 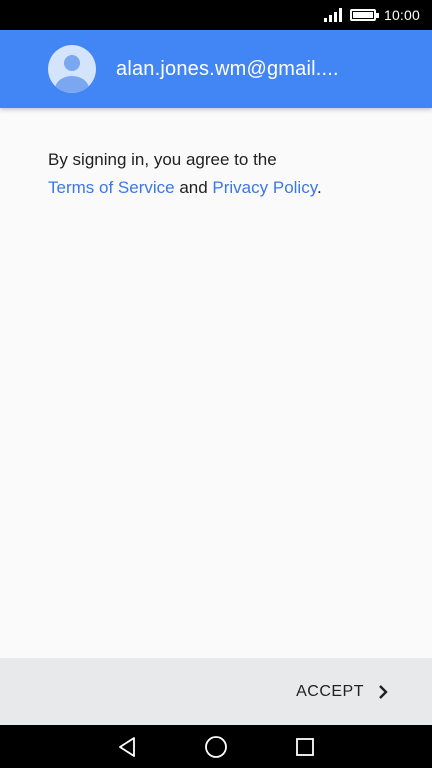 What do you see at coordinates (162, 159) in the screenshot?
I see `terms-prefix: By signing in, you agree to the` at bounding box center [162, 159].